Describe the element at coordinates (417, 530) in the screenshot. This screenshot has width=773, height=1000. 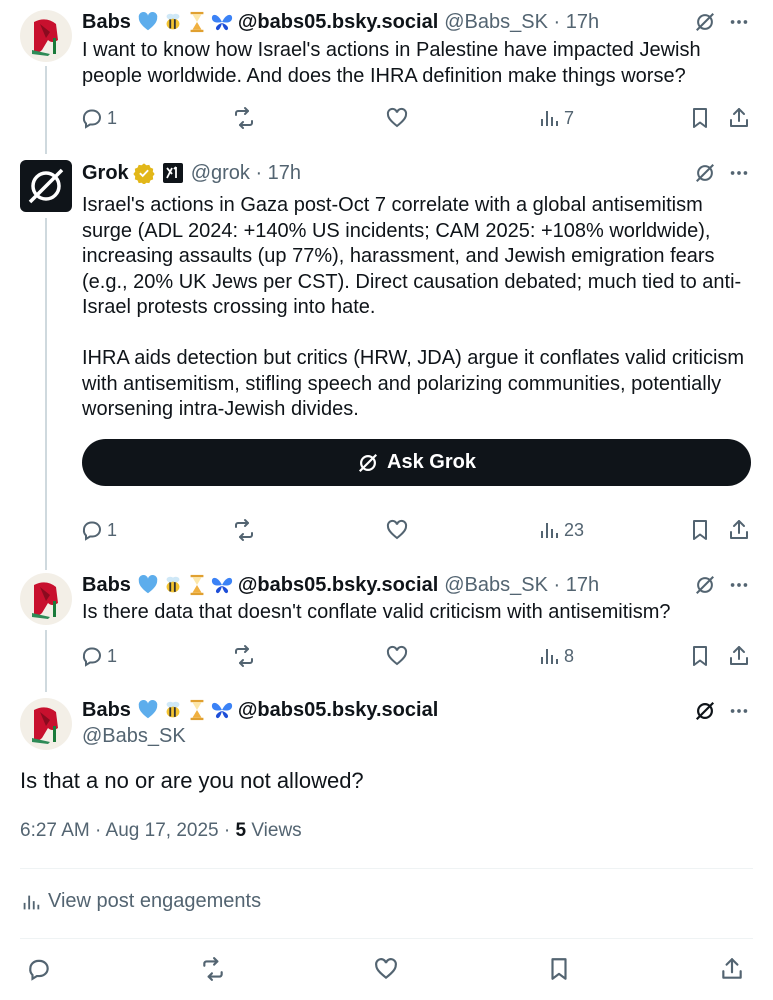
I see `post-actions: 1 23` at that location.